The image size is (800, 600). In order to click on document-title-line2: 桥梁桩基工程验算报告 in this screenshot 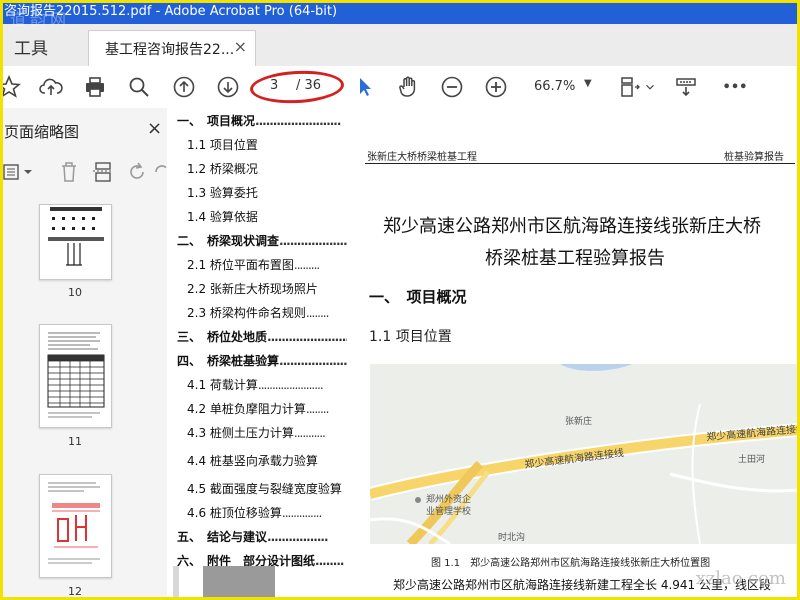, I will do `click(575, 258)`.